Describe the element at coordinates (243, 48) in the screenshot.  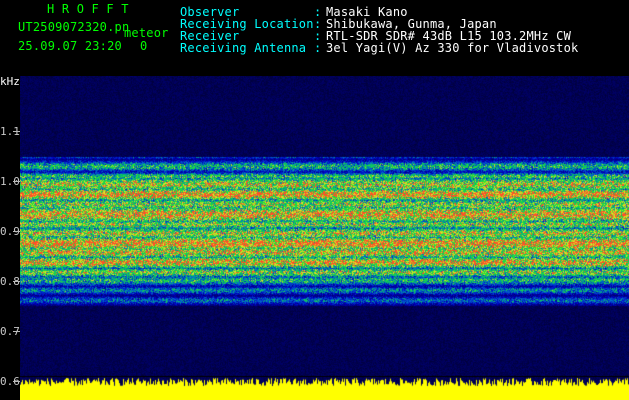
I see `antenna-label: Receiving Antenna` at that location.